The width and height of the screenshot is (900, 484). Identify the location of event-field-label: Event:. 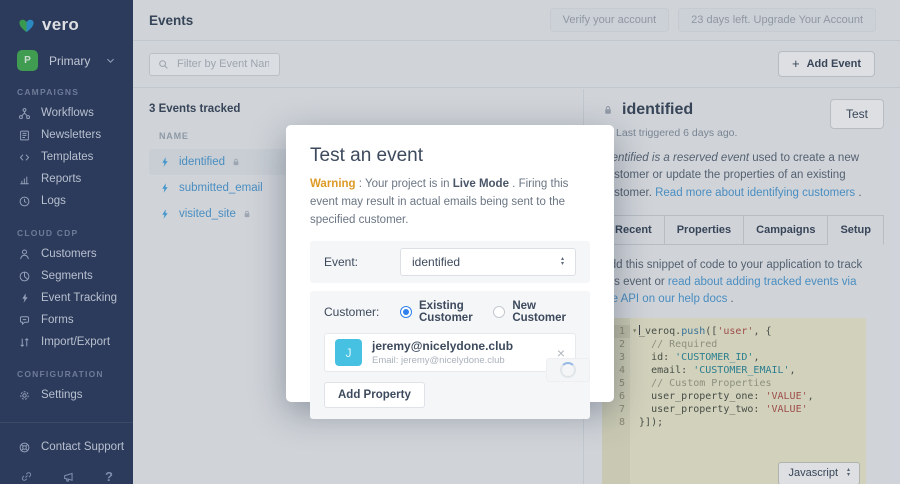
(341, 262).